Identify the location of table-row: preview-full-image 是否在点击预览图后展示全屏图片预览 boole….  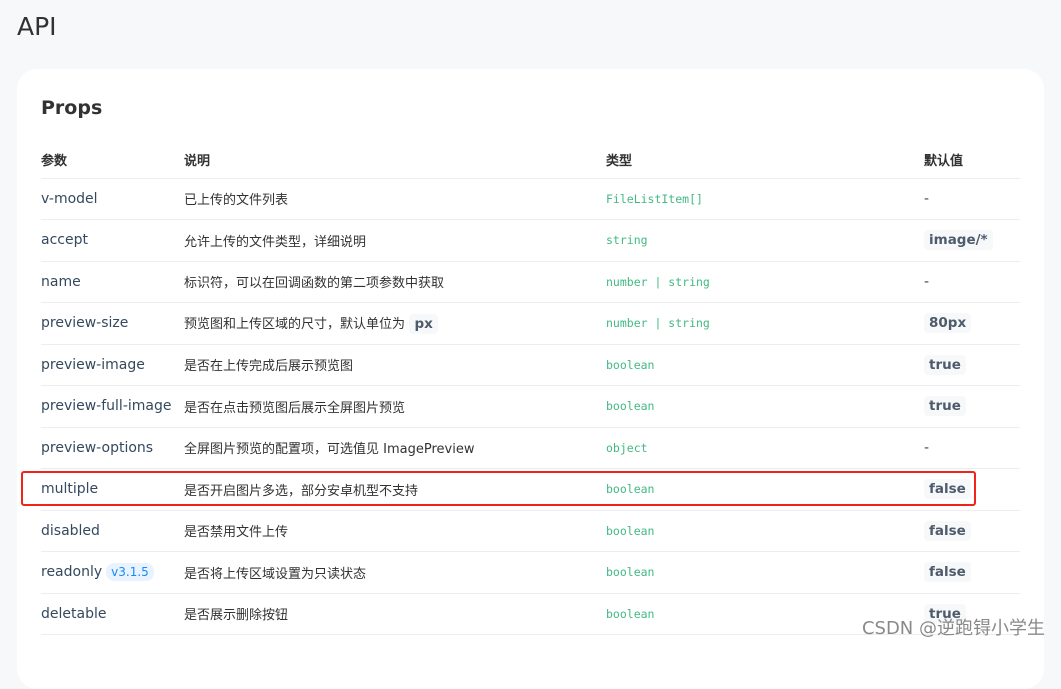
(530, 406).